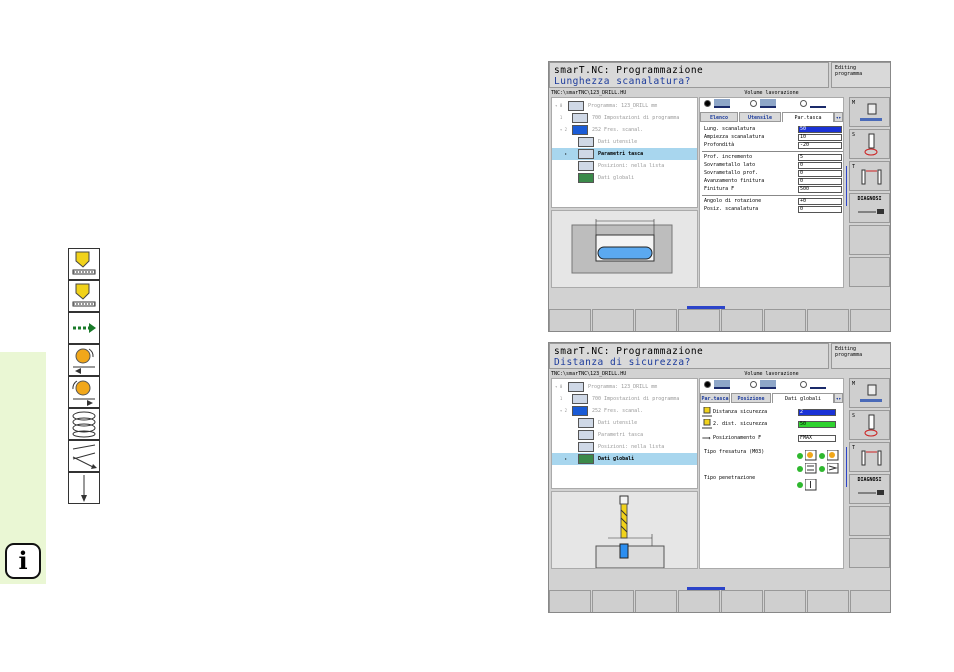  Describe the element at coordinates (803, 398) in the screenshot. I see `tab-dati-globali: Dati globali` at that location.